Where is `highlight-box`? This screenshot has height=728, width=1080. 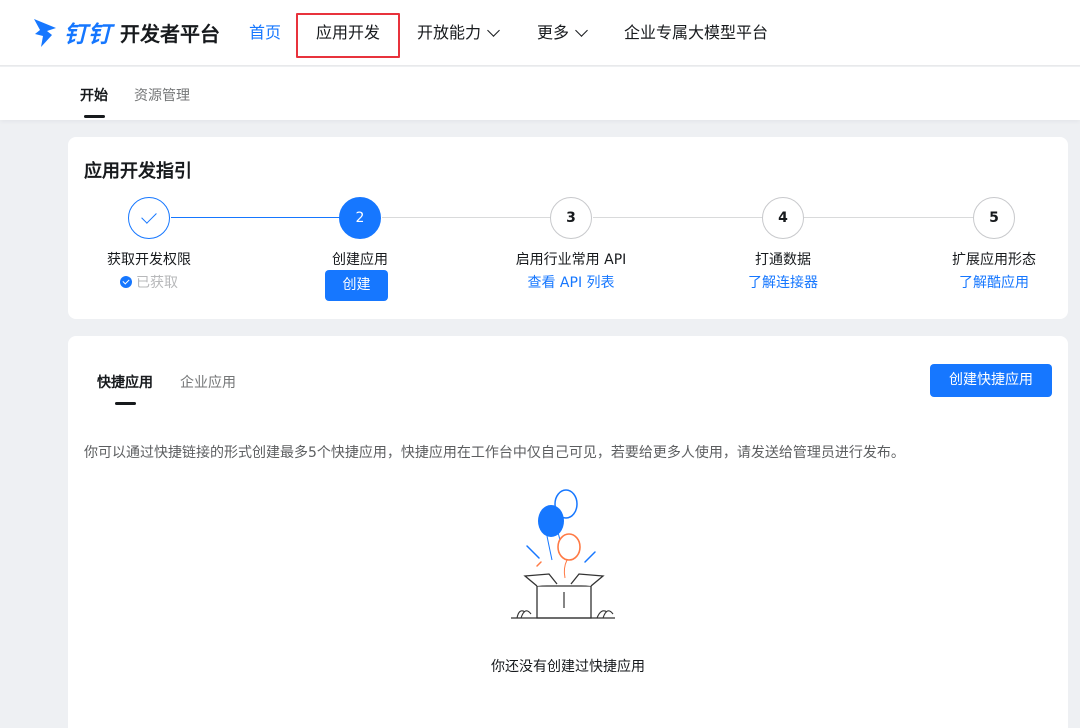
highlight-box is located at coordinates (348, 35).